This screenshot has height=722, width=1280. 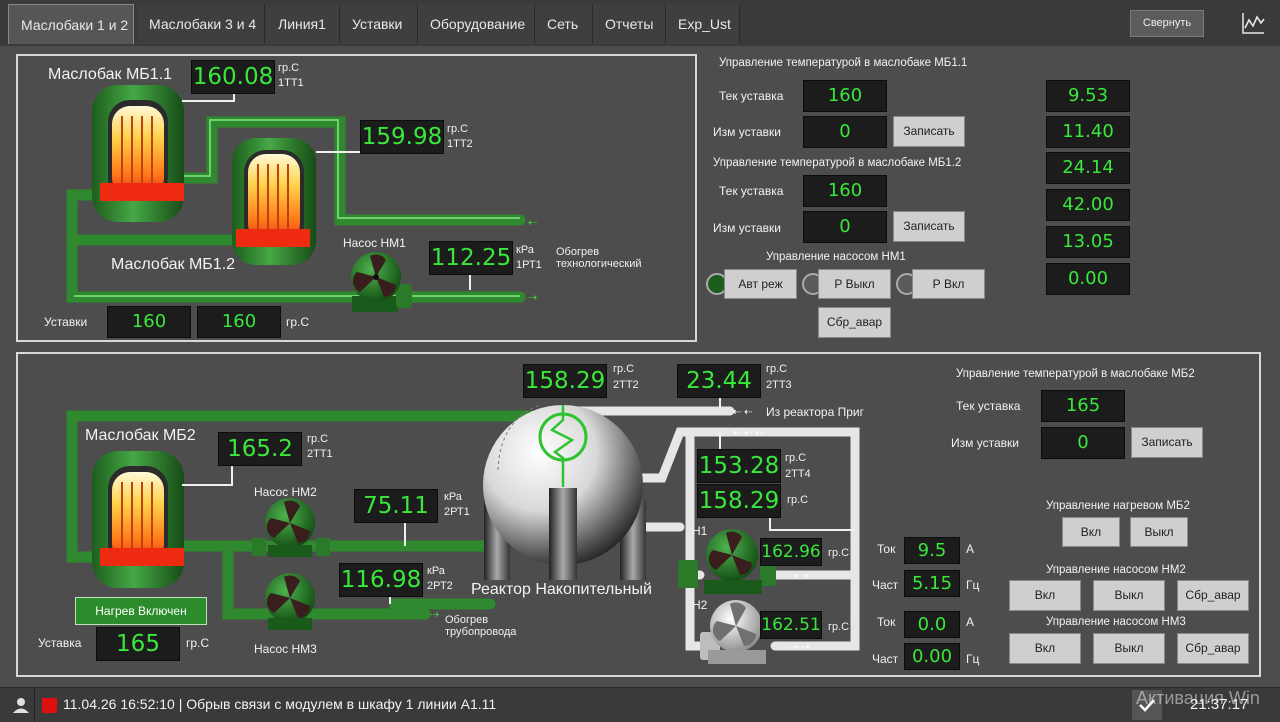 I want to click on value-display-4: 42.00, so click(x=1088, y=205).